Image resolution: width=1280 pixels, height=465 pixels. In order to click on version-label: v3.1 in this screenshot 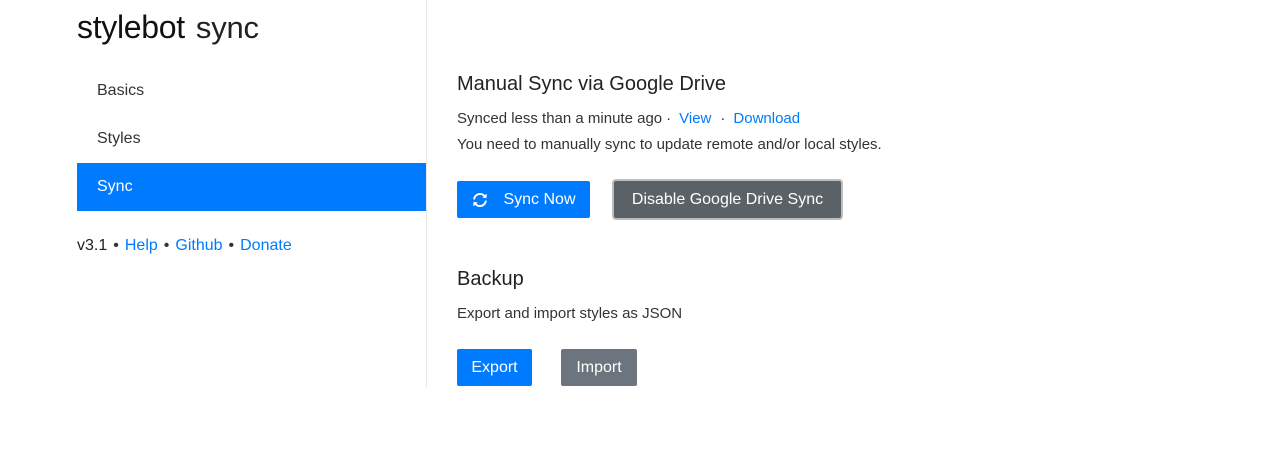, I will do `click(92, 245)`.